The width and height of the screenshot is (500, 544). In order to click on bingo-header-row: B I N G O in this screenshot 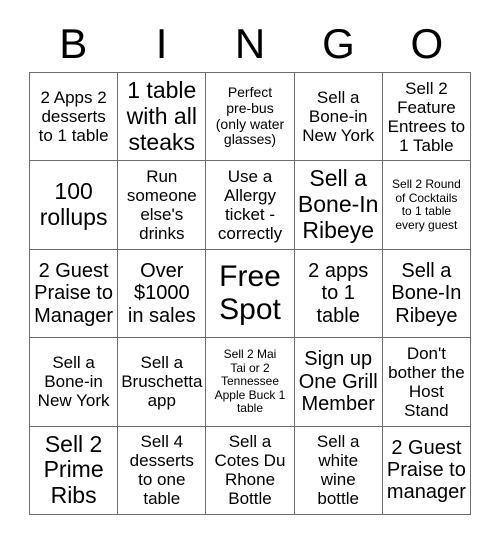, I will do `click(250, 44)`.